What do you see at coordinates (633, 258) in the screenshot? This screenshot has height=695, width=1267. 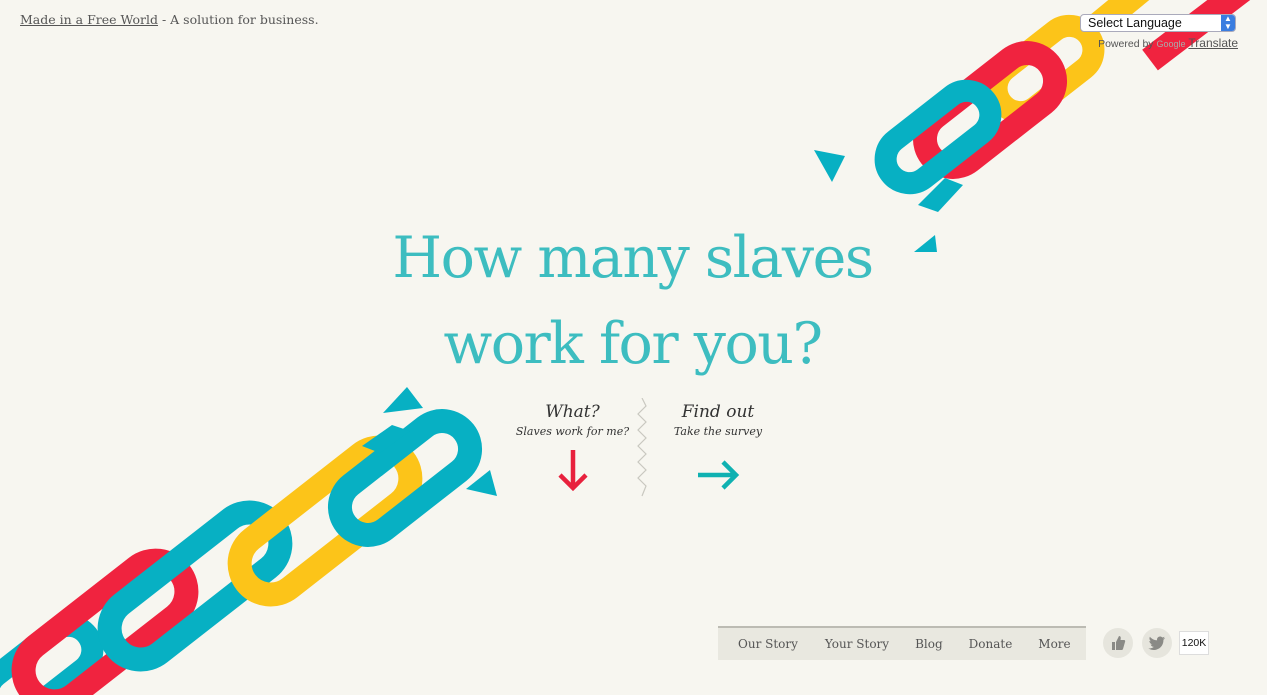 I see `hero-line-1: How many slaves` at bounding box center [633, 258].